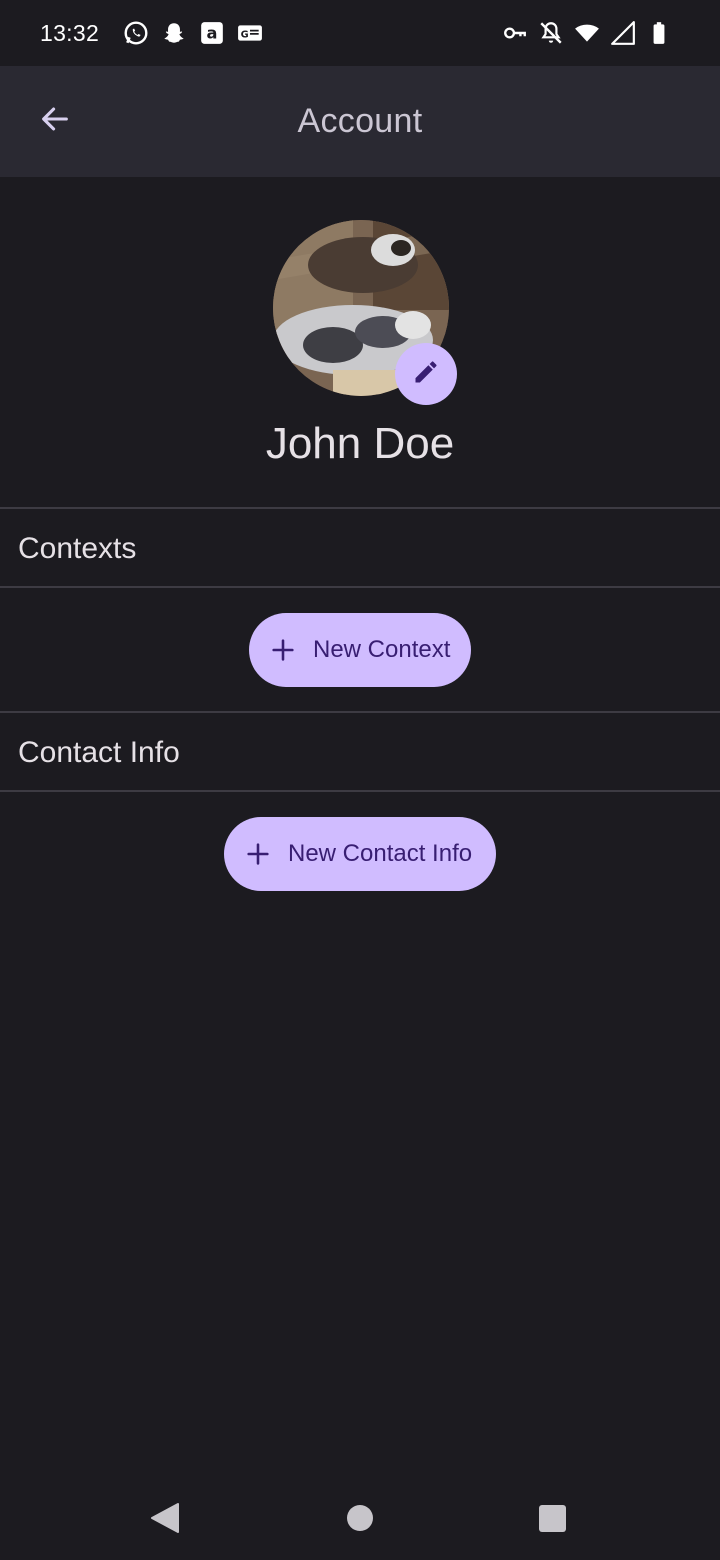 The height and width of the screenshot is (1560, 720). I want to click on nav-back-icon, so click(165, 1518).